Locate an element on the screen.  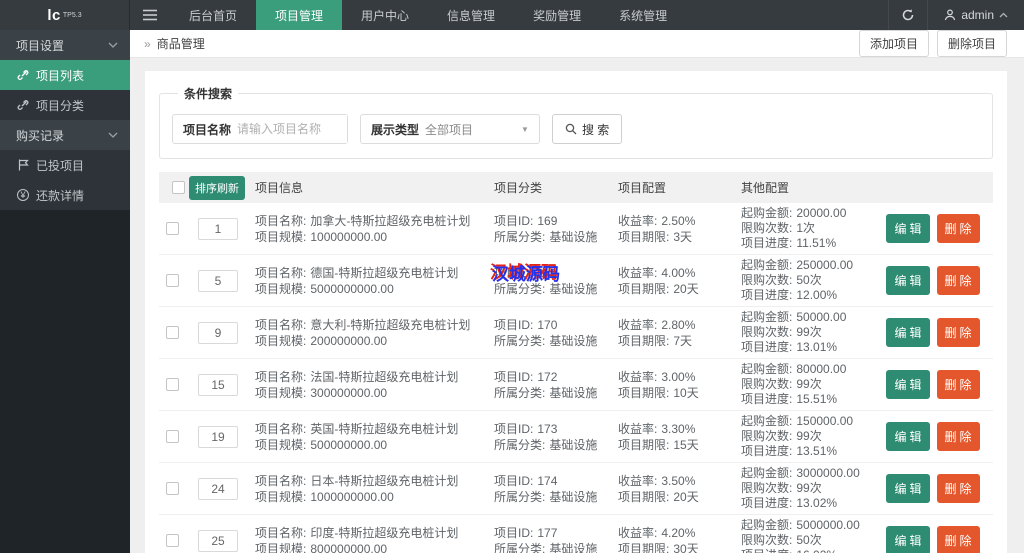
project-name-value: 印度-特斯拉超级充电桩计划 is located at coordinates (384, 532).